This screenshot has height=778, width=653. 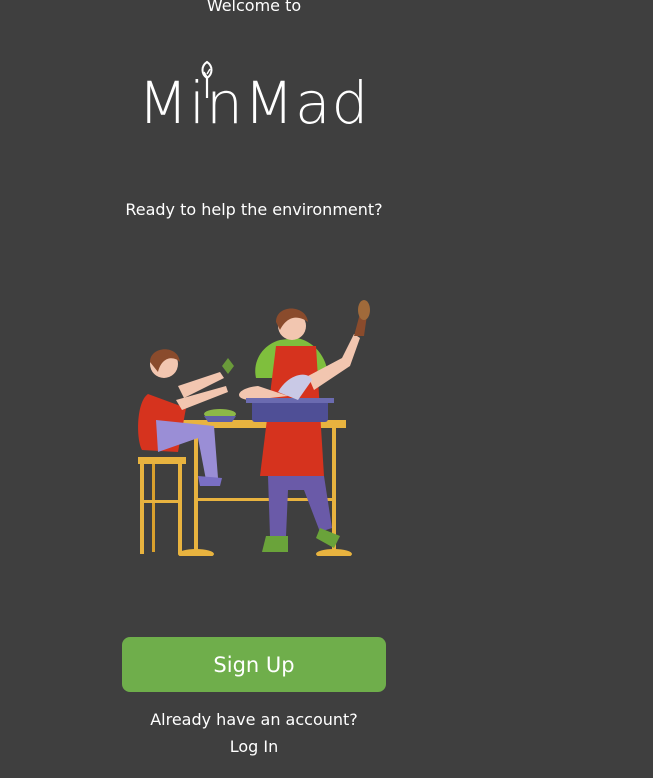 What do you see at coordinates (254, 719) in the screenshot?
I see `account-prompt: Already have an account?` at bounding box center [254, 719].